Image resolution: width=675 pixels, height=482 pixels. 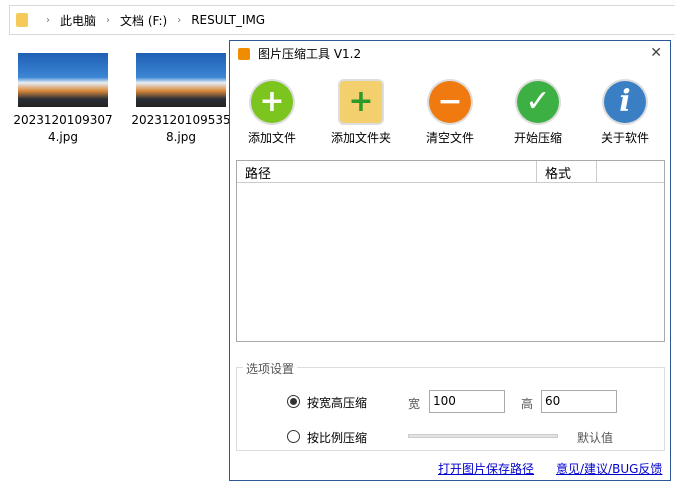 I want to click on label: 清空文件, so click(x=449, y=138).